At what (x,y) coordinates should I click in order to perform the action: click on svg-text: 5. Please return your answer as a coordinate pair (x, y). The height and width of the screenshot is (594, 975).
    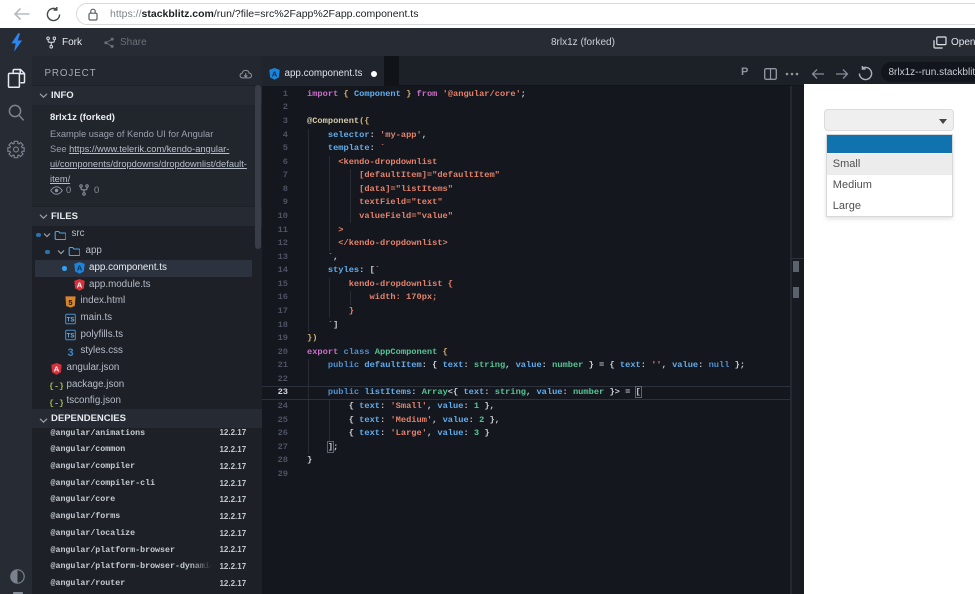
    Looking at the image, I should click on (70, 302).